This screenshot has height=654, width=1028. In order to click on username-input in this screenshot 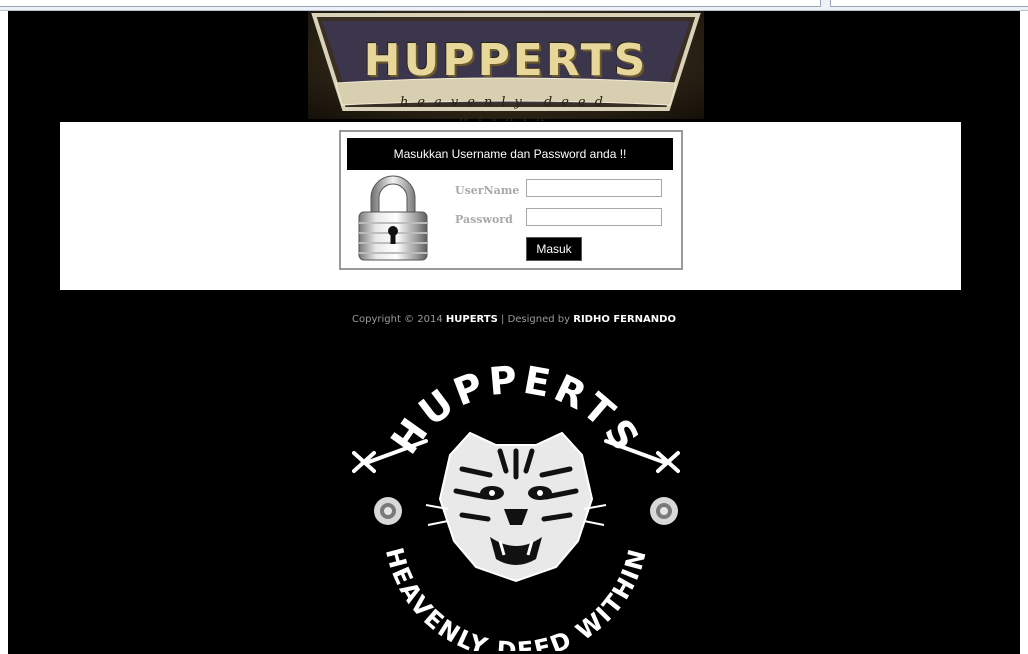, I will do `click(594, 188)`.